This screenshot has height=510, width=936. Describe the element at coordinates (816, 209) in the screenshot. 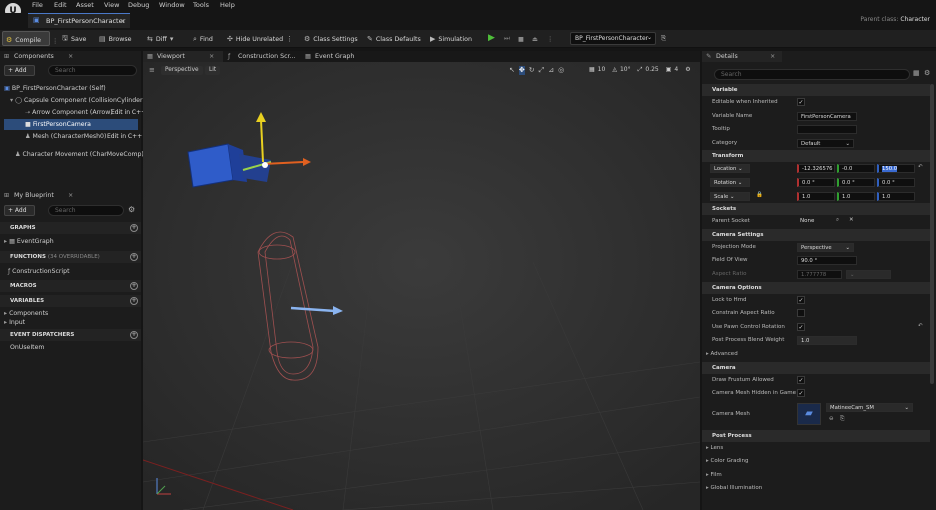

I see `section-sockets: Sockets` at that location.